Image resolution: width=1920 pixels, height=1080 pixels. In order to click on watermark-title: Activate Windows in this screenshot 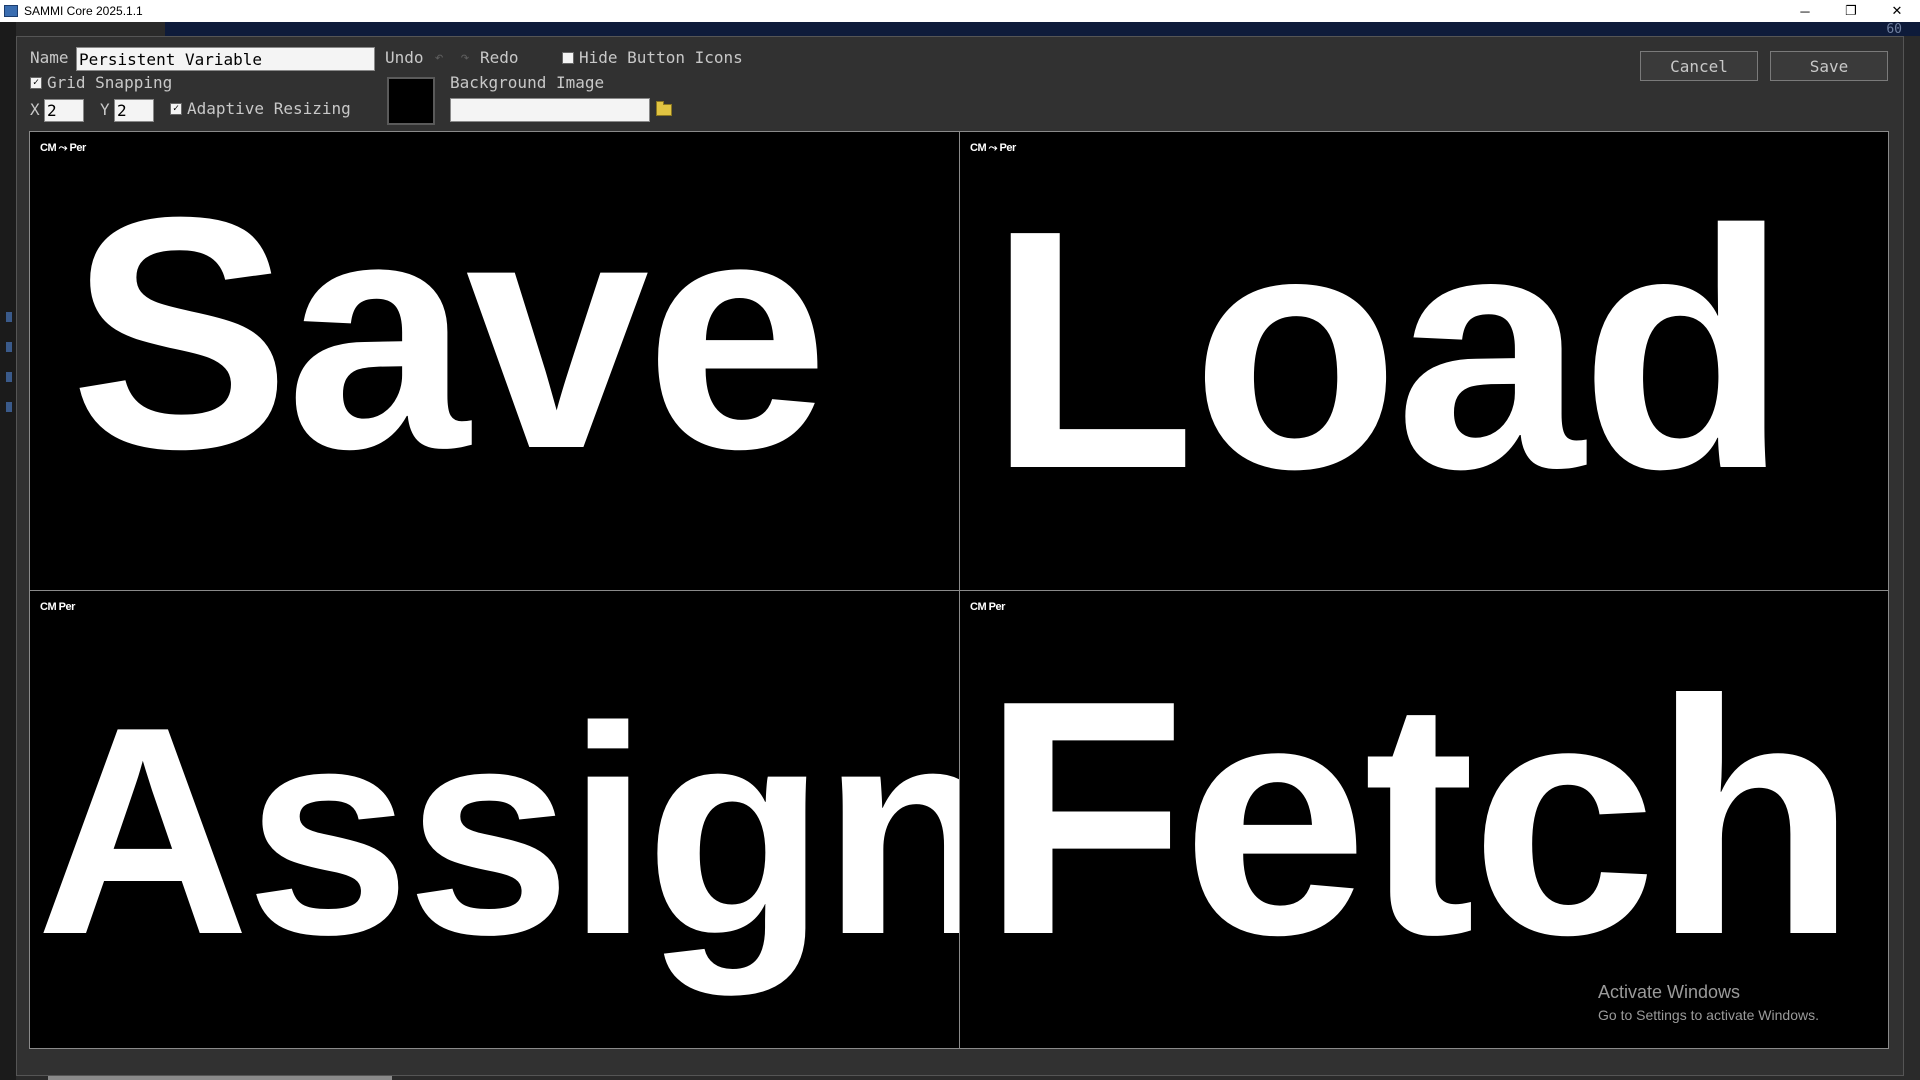, I will do `click(1669, 992)`.